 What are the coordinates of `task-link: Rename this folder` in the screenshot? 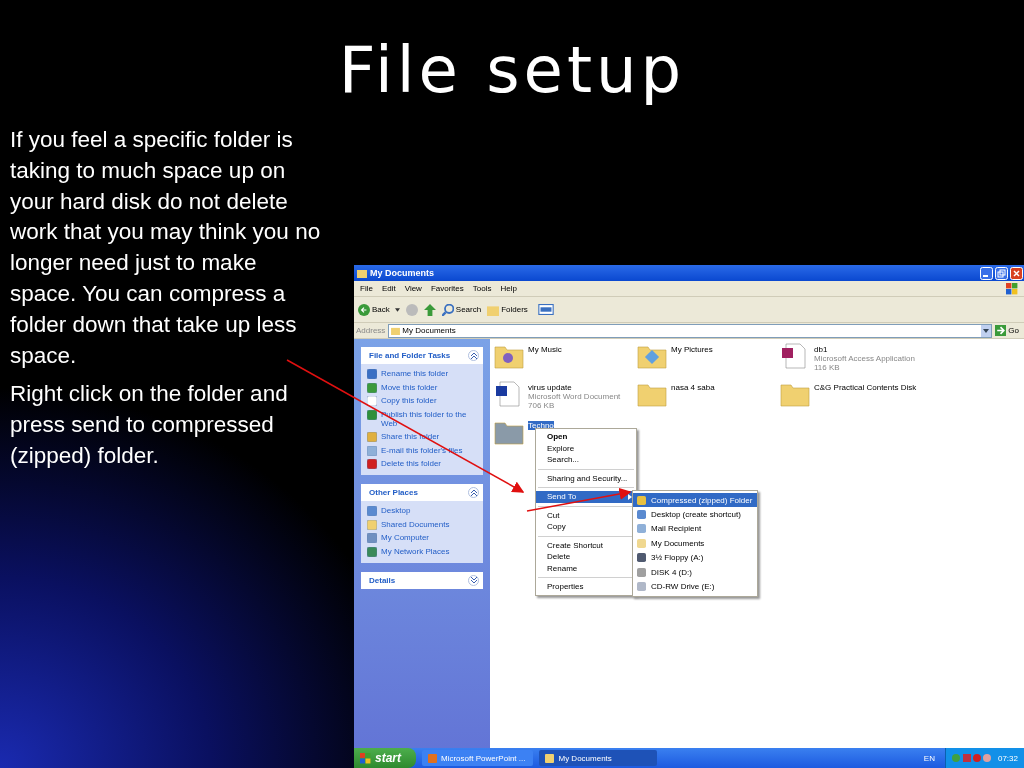 It's located at (415, 374).